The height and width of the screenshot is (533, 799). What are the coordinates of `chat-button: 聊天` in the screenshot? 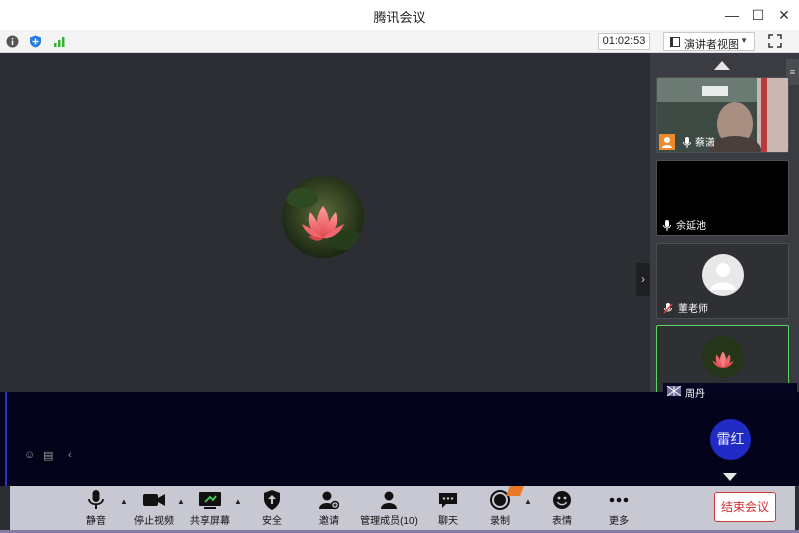 It's located at (448, 508).